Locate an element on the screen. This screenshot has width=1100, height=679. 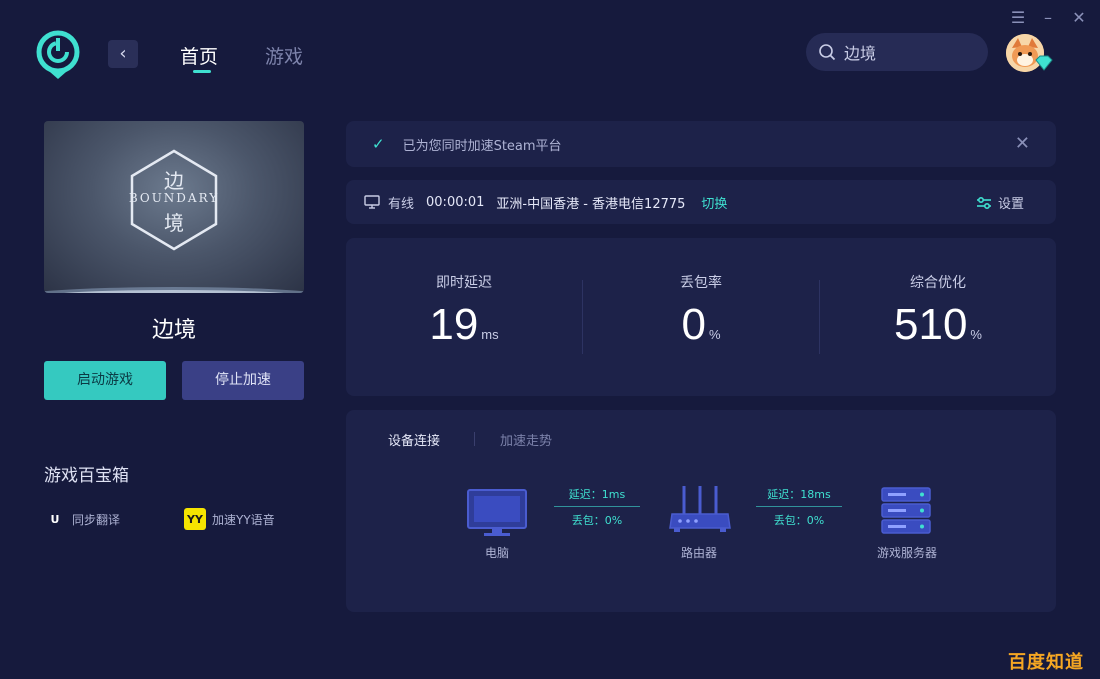
vip-diamond-icon is located at coordinates (1044, 63).